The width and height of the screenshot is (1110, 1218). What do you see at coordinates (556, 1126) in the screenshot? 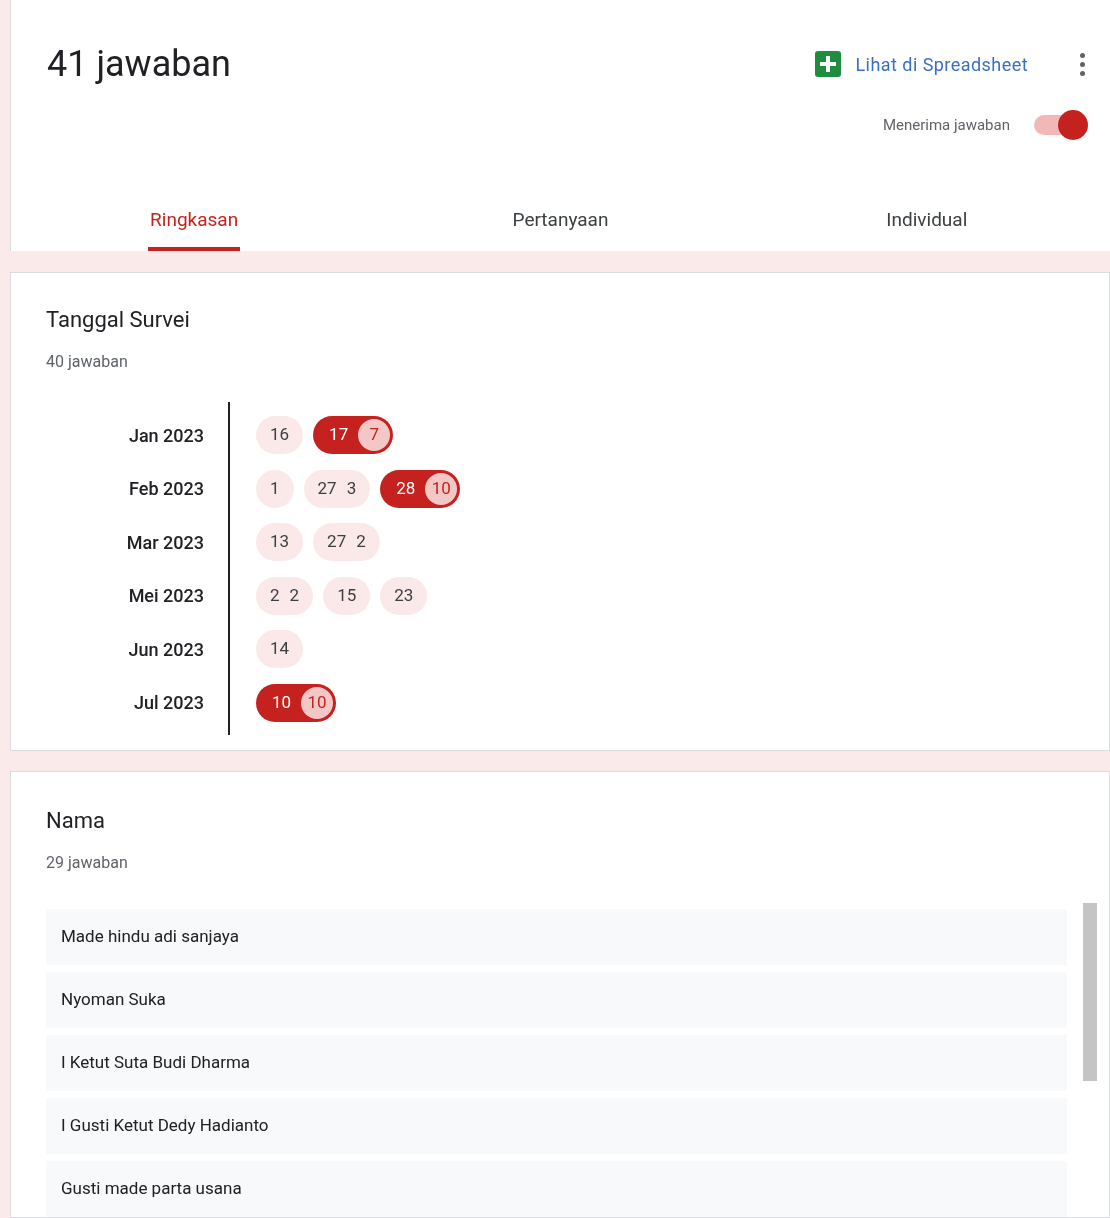
I see `answer-row: I Gusti Ketut Dedy Hadianto` at bounding box center [556, 1126].